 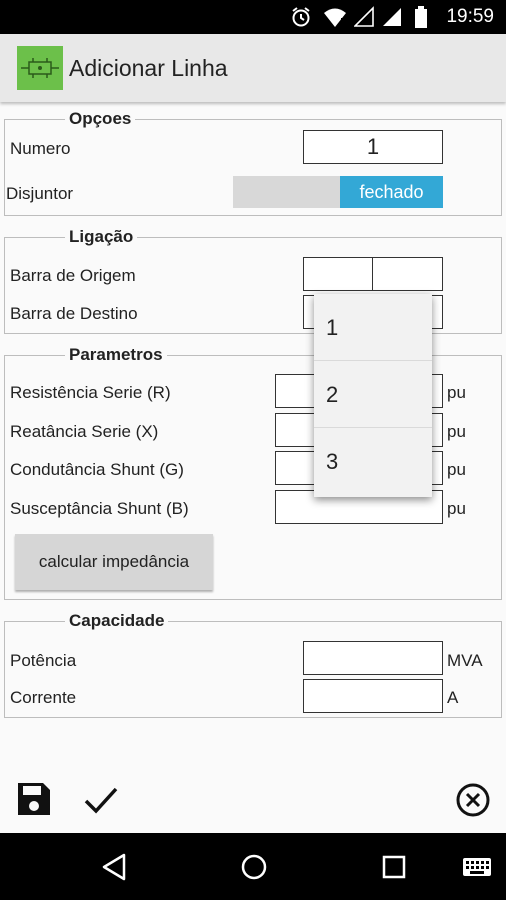 I want to click on barra-origem-divider, so click(x=372, y=274).